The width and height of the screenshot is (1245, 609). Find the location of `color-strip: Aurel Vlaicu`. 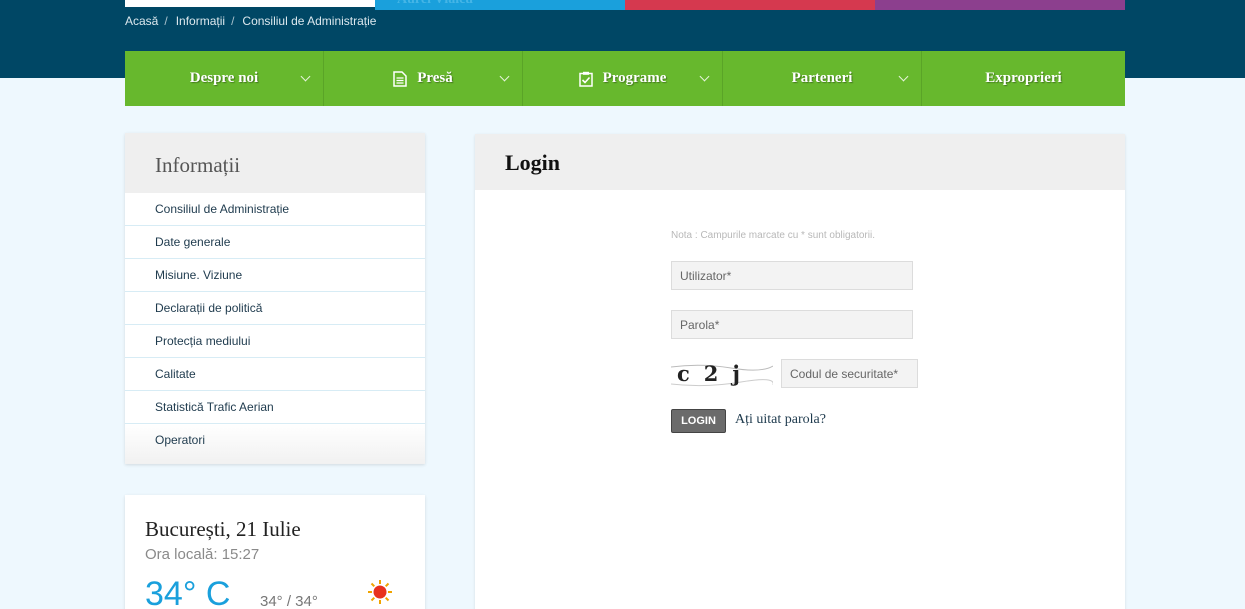

color-strip: Aurel Vlaicu is located at coordinates (625, 5).